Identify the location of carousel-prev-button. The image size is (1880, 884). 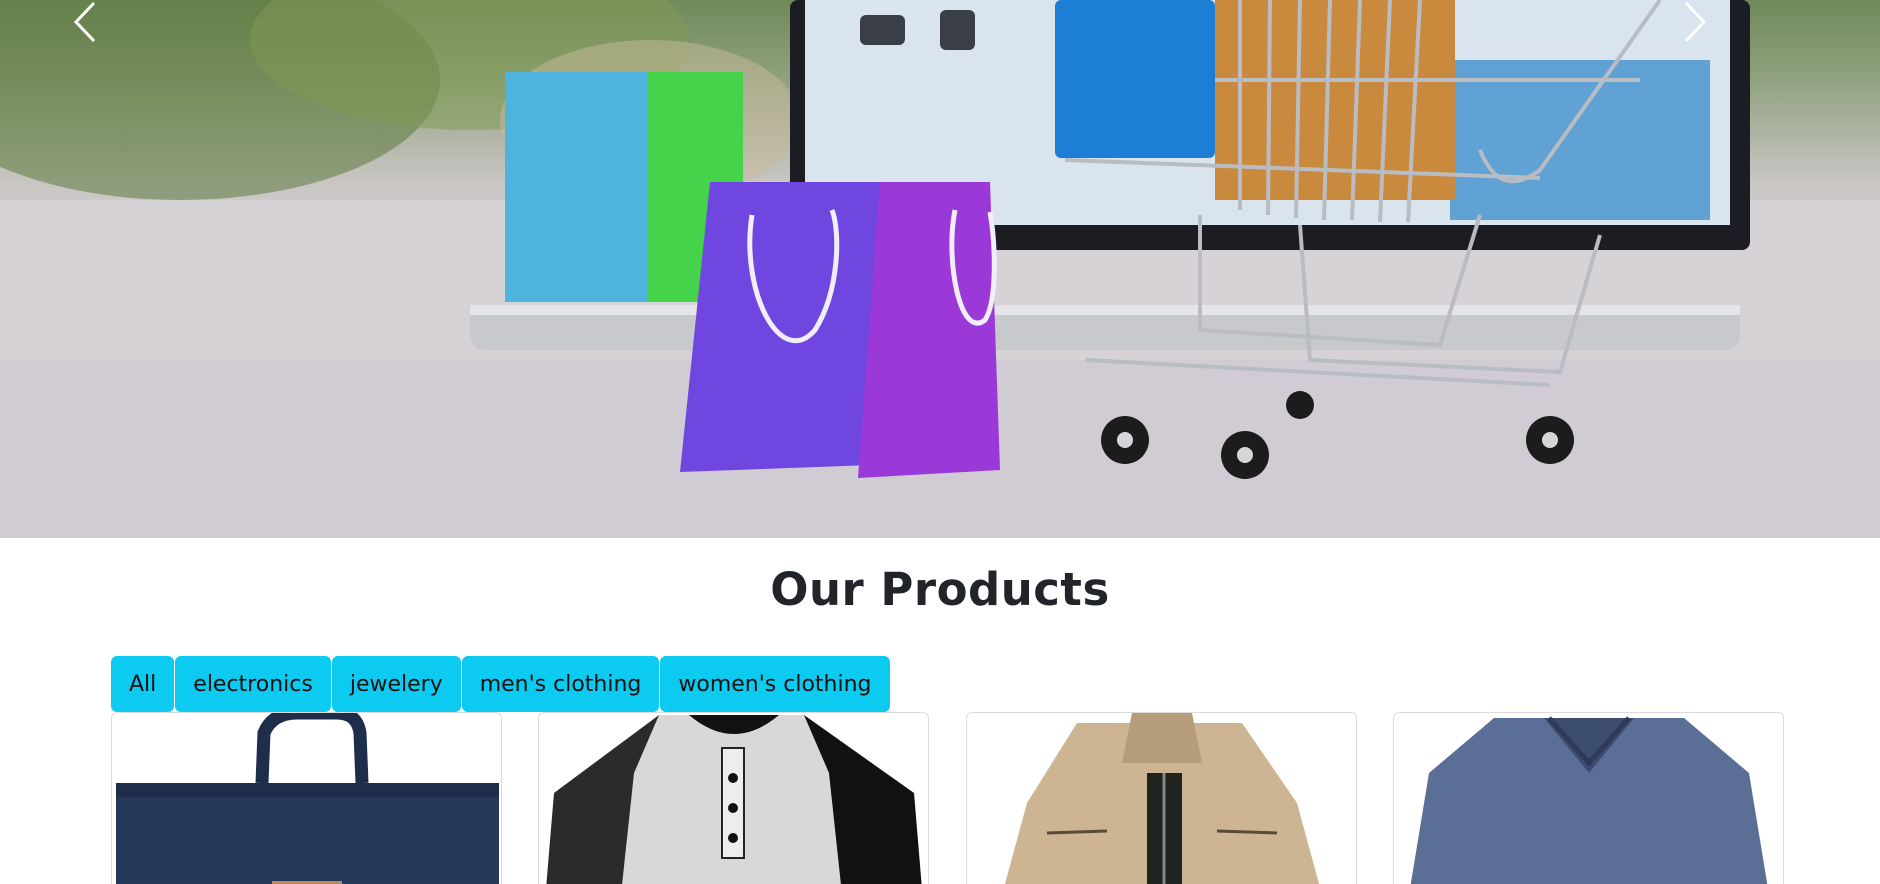
(142, 45).